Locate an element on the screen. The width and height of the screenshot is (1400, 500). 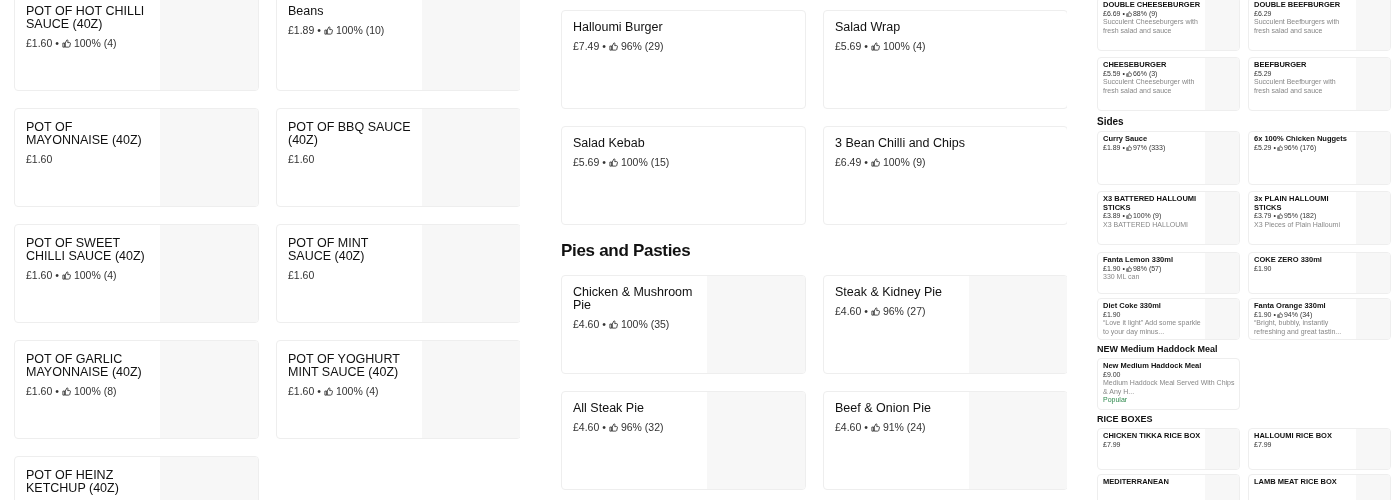
item-name: POT OF HOT CHILLI SAUCE (40Z) is located at coordinates (86, 18).